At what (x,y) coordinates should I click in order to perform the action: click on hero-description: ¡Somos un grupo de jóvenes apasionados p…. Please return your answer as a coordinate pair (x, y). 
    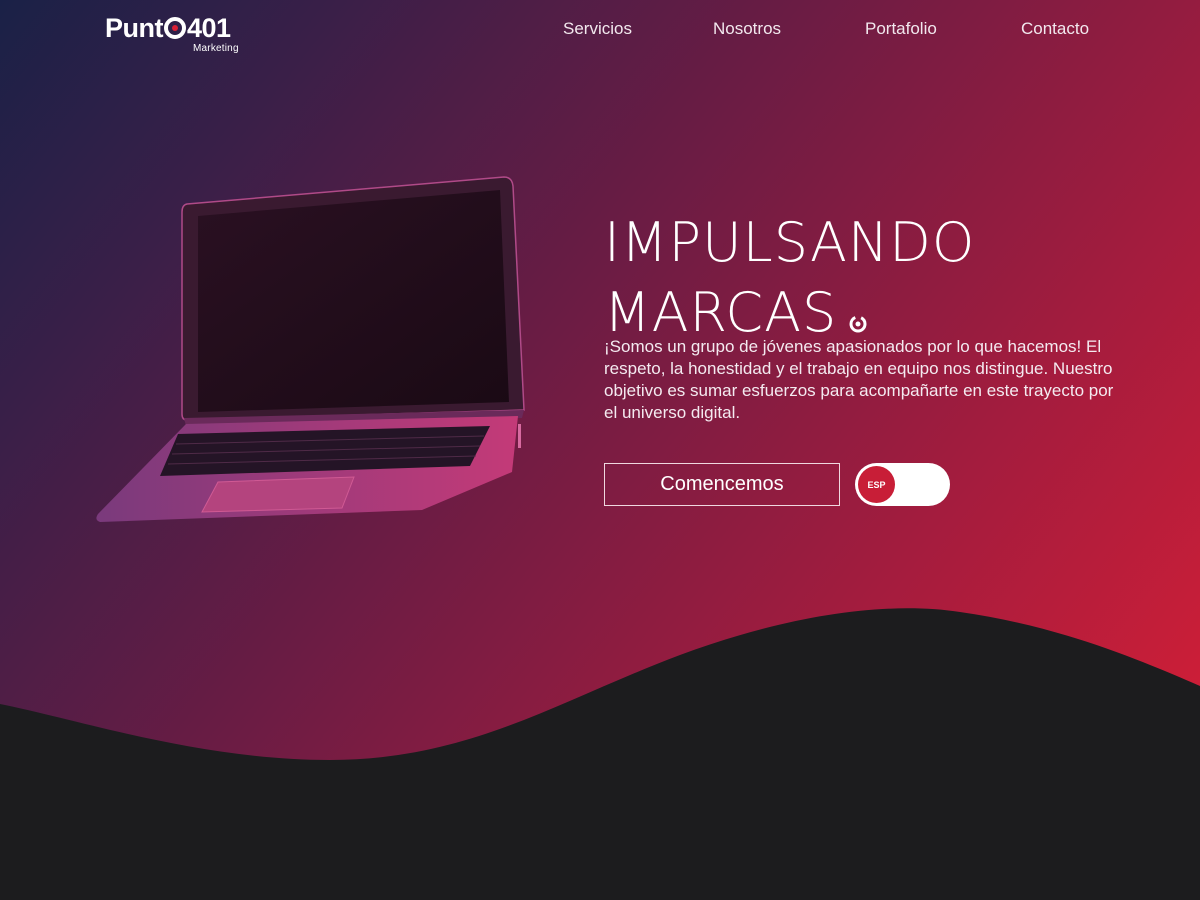
    Looking at the image, I should click on (859, 379).